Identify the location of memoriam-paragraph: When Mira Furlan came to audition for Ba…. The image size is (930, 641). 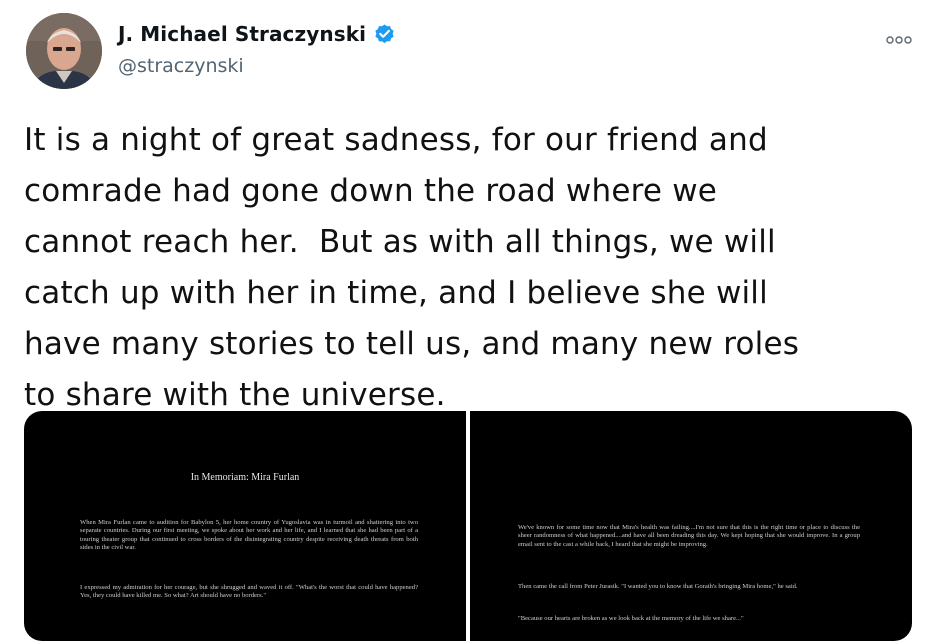
(249, 535).